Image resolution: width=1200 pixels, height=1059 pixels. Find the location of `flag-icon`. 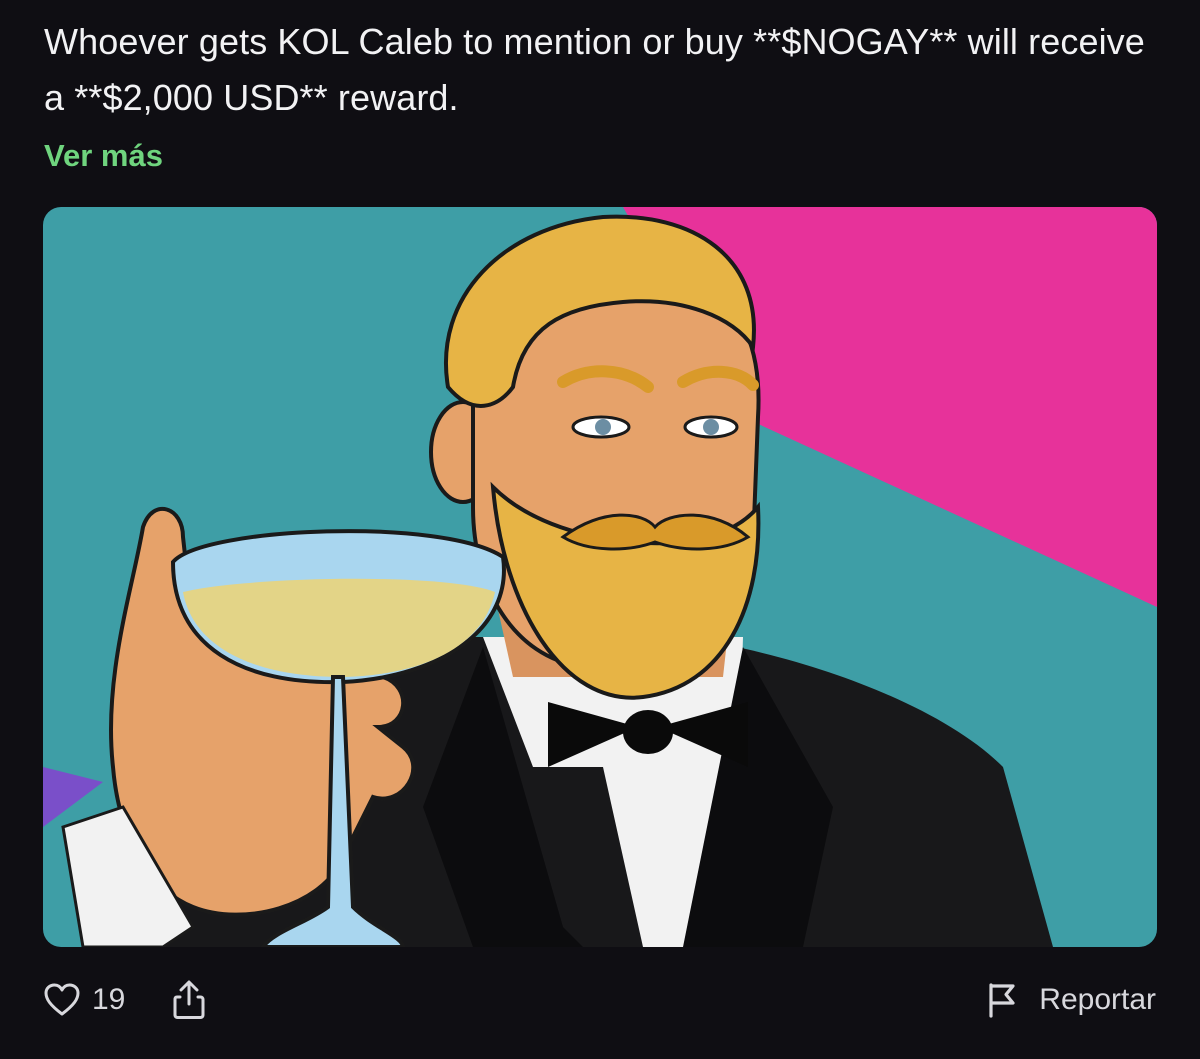

flag-icon is located at coordinates (1002, 1000).